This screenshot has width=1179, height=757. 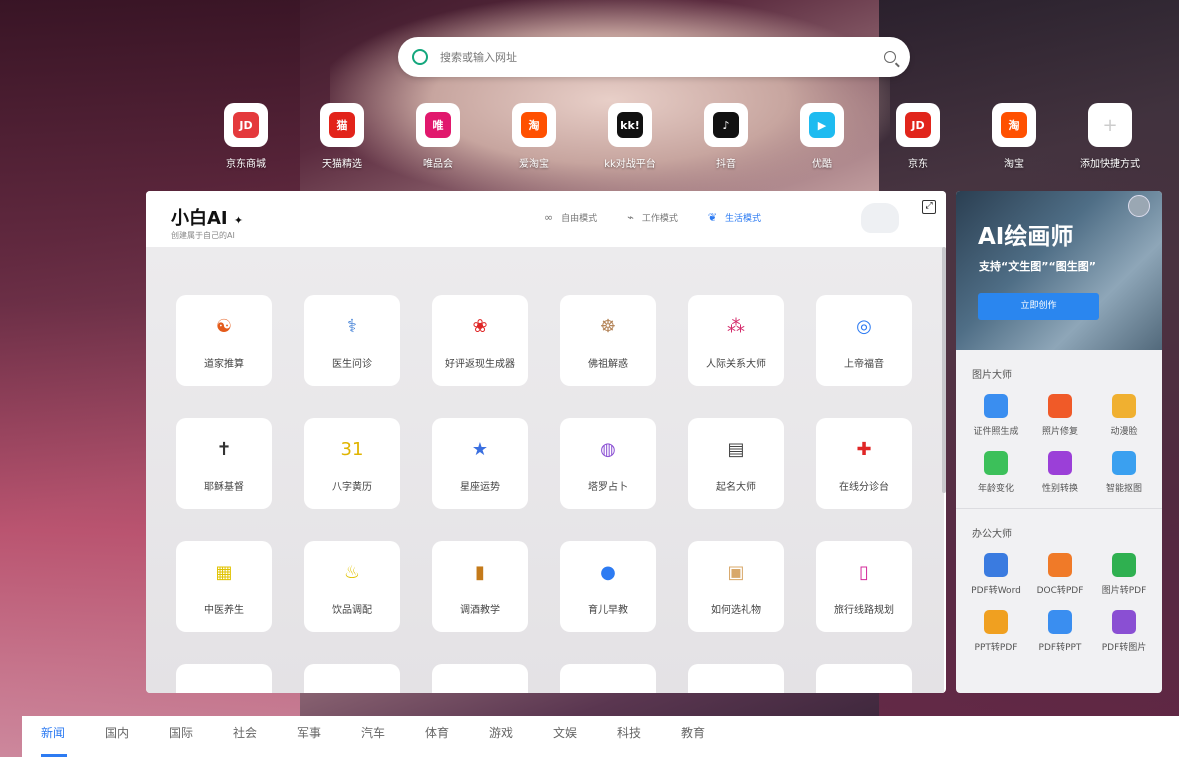 What do you see at coordinates (1139, 206) in the screenshot?
I see `avatar` at bounding box center [1139, 206].